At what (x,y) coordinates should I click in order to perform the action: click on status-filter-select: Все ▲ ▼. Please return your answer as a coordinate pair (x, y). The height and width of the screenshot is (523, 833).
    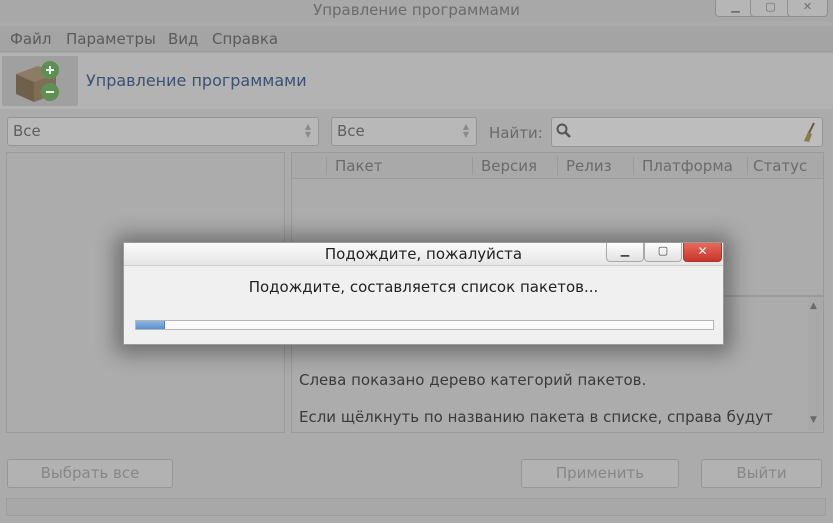
    Looking at the image, I should click on (404, 131).